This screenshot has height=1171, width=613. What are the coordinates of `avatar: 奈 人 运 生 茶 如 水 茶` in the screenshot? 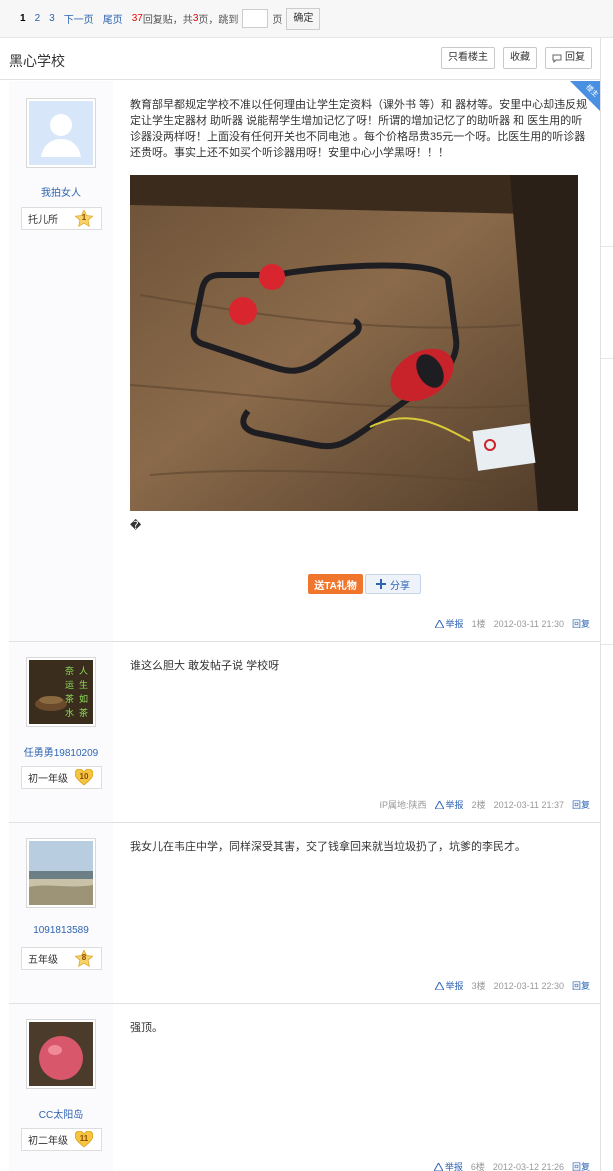 It's located at (61, 692).